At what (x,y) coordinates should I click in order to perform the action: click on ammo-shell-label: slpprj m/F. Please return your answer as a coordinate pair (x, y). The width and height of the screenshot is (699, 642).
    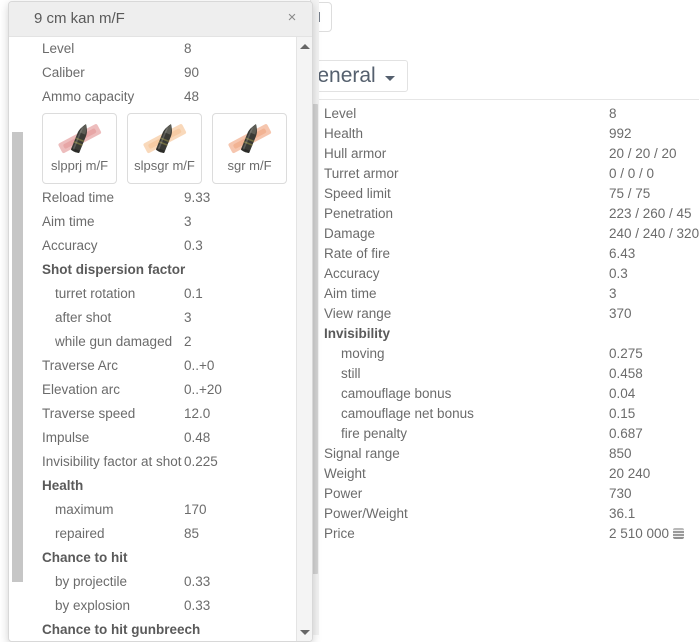
    Looking at the image, I should click on (79, 165).